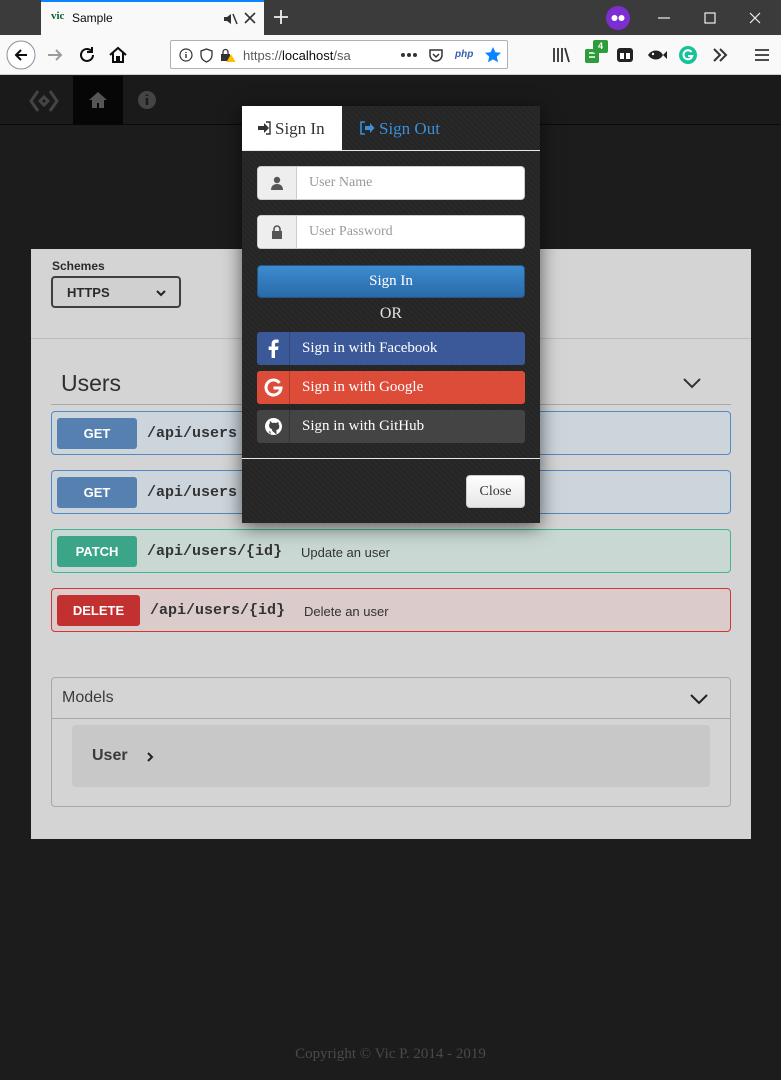  What do you see at coordinates (300, 128) in the screenshot?
I see `tab-sign-in-label: Sign In` at bounding box center [300, 128].